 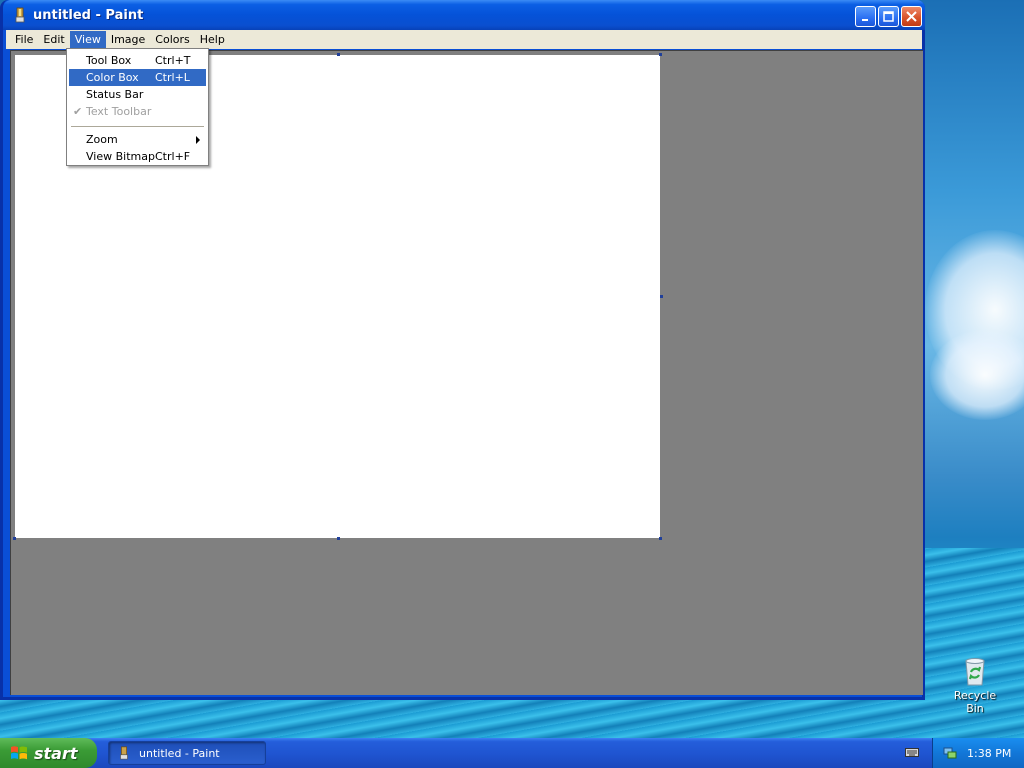 What do you see at coordinates (128, 40) in the screenshot?
I see `menu-image: Image` at bounding box center [128, 40].